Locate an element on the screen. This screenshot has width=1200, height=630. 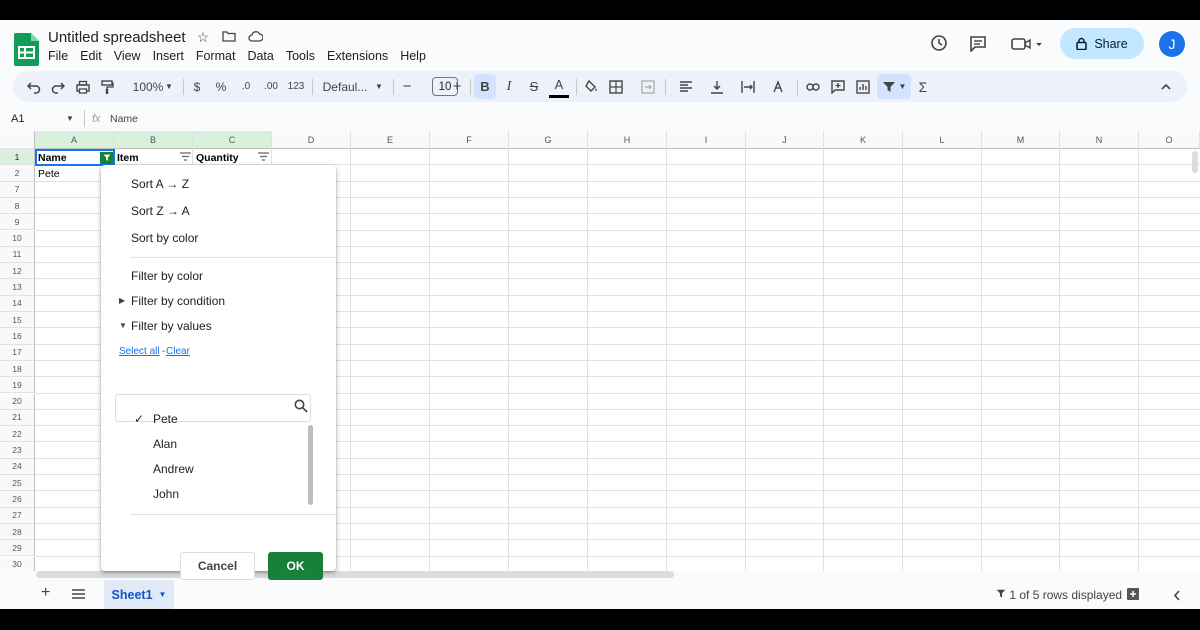
filter-toggle-icon: ▼ is located at coordinates (894, 86).